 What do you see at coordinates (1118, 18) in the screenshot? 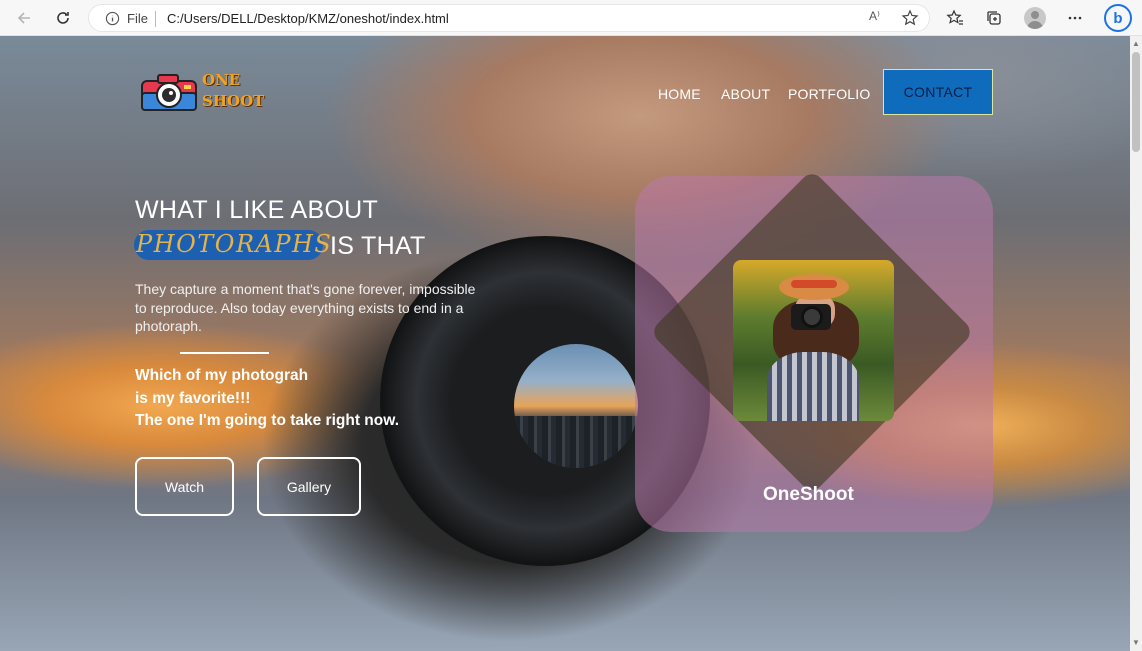
I see `bing-icon: b` at bounding box center [1118, 18].